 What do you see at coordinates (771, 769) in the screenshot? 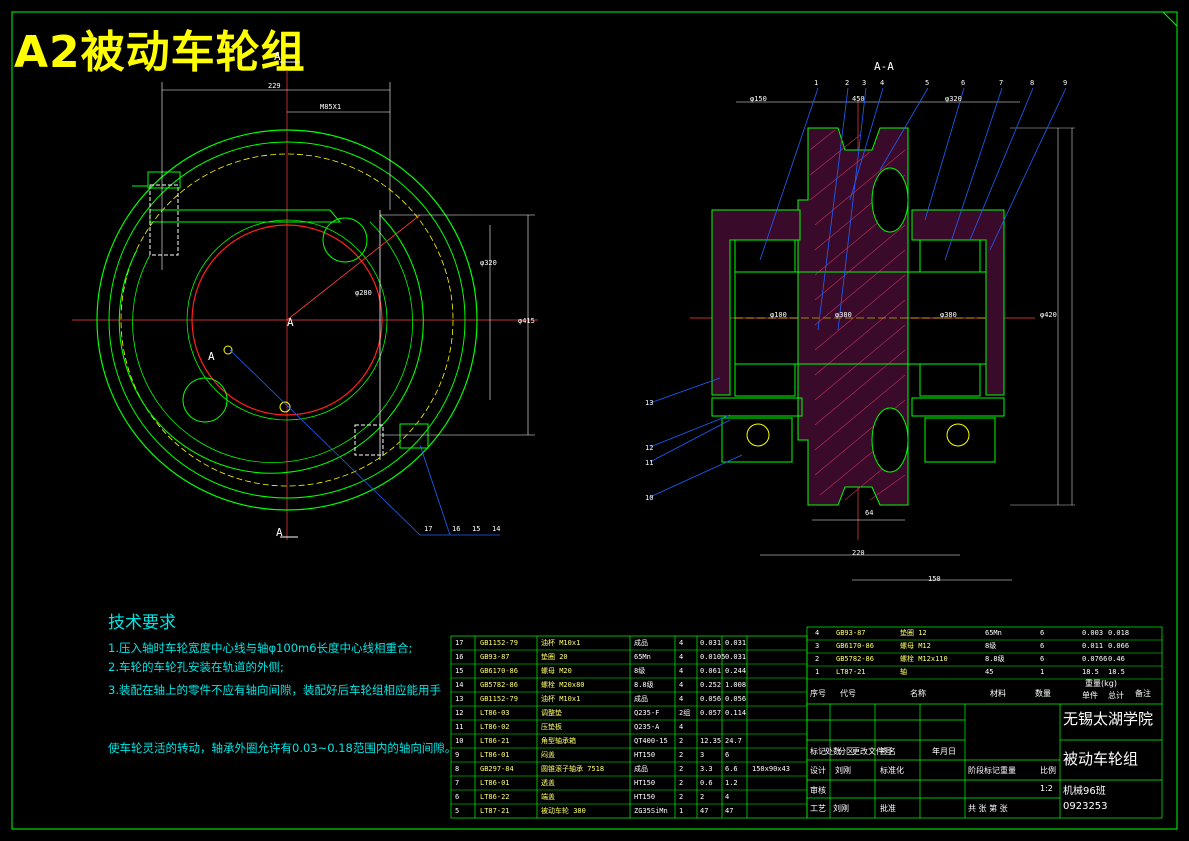
I see `parts-cell: 150x90x43` at bounding box center [771, 769].